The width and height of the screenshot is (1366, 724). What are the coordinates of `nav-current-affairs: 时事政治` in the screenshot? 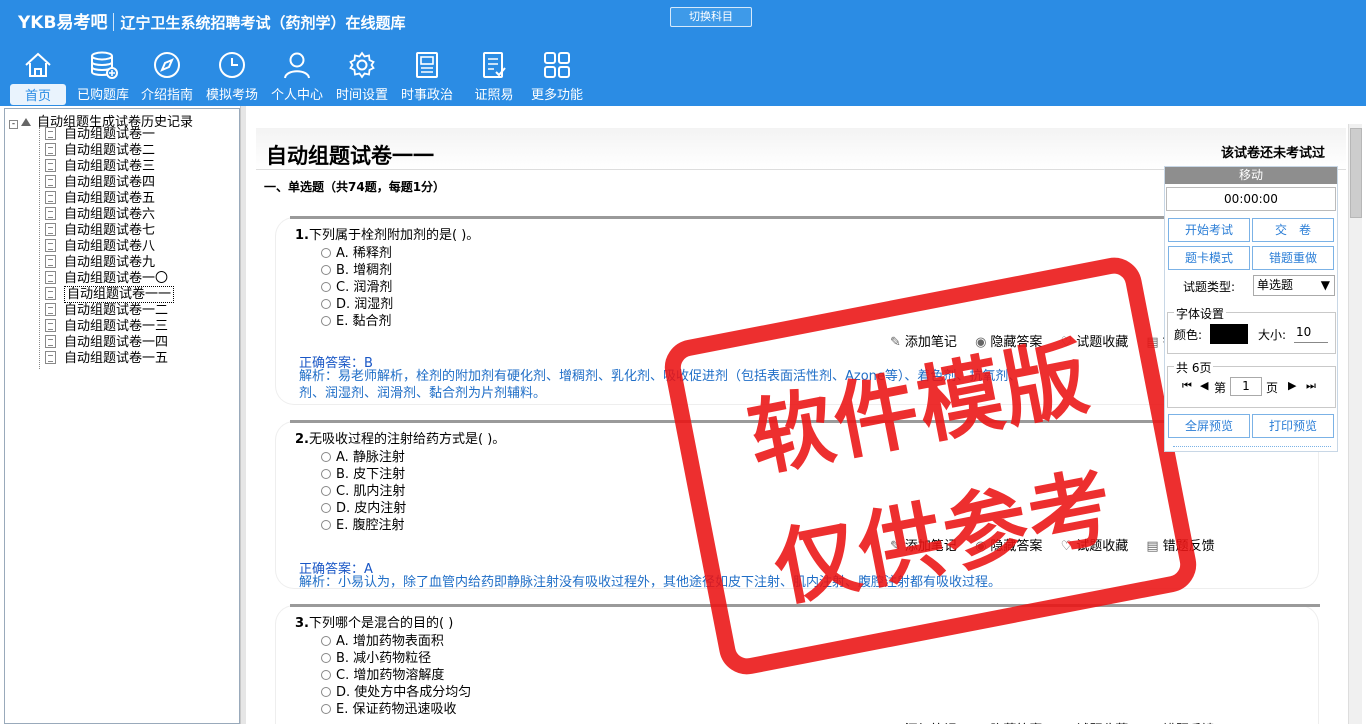 It's located at (427, 76).